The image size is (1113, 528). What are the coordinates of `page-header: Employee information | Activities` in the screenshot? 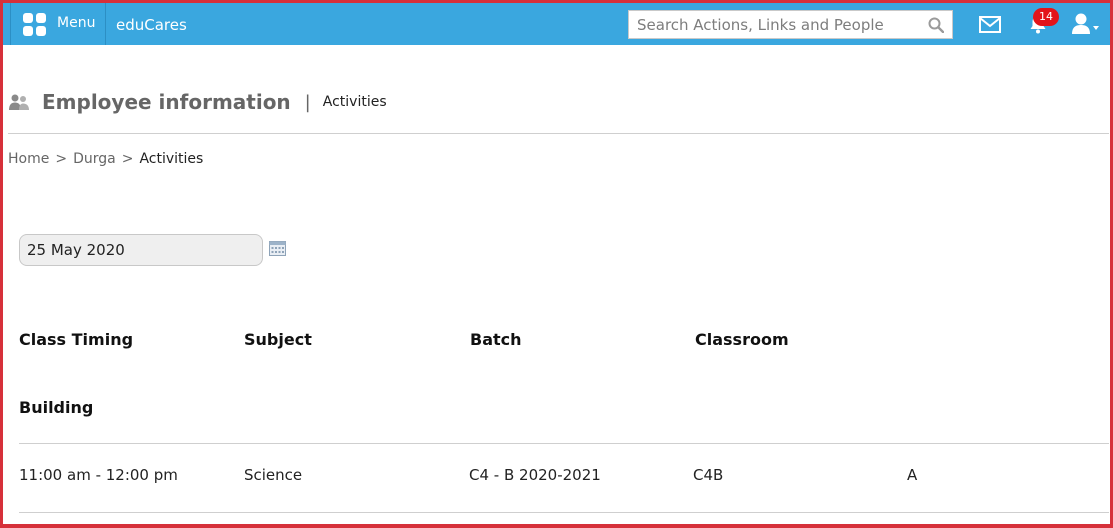 It's located at (197, 102).